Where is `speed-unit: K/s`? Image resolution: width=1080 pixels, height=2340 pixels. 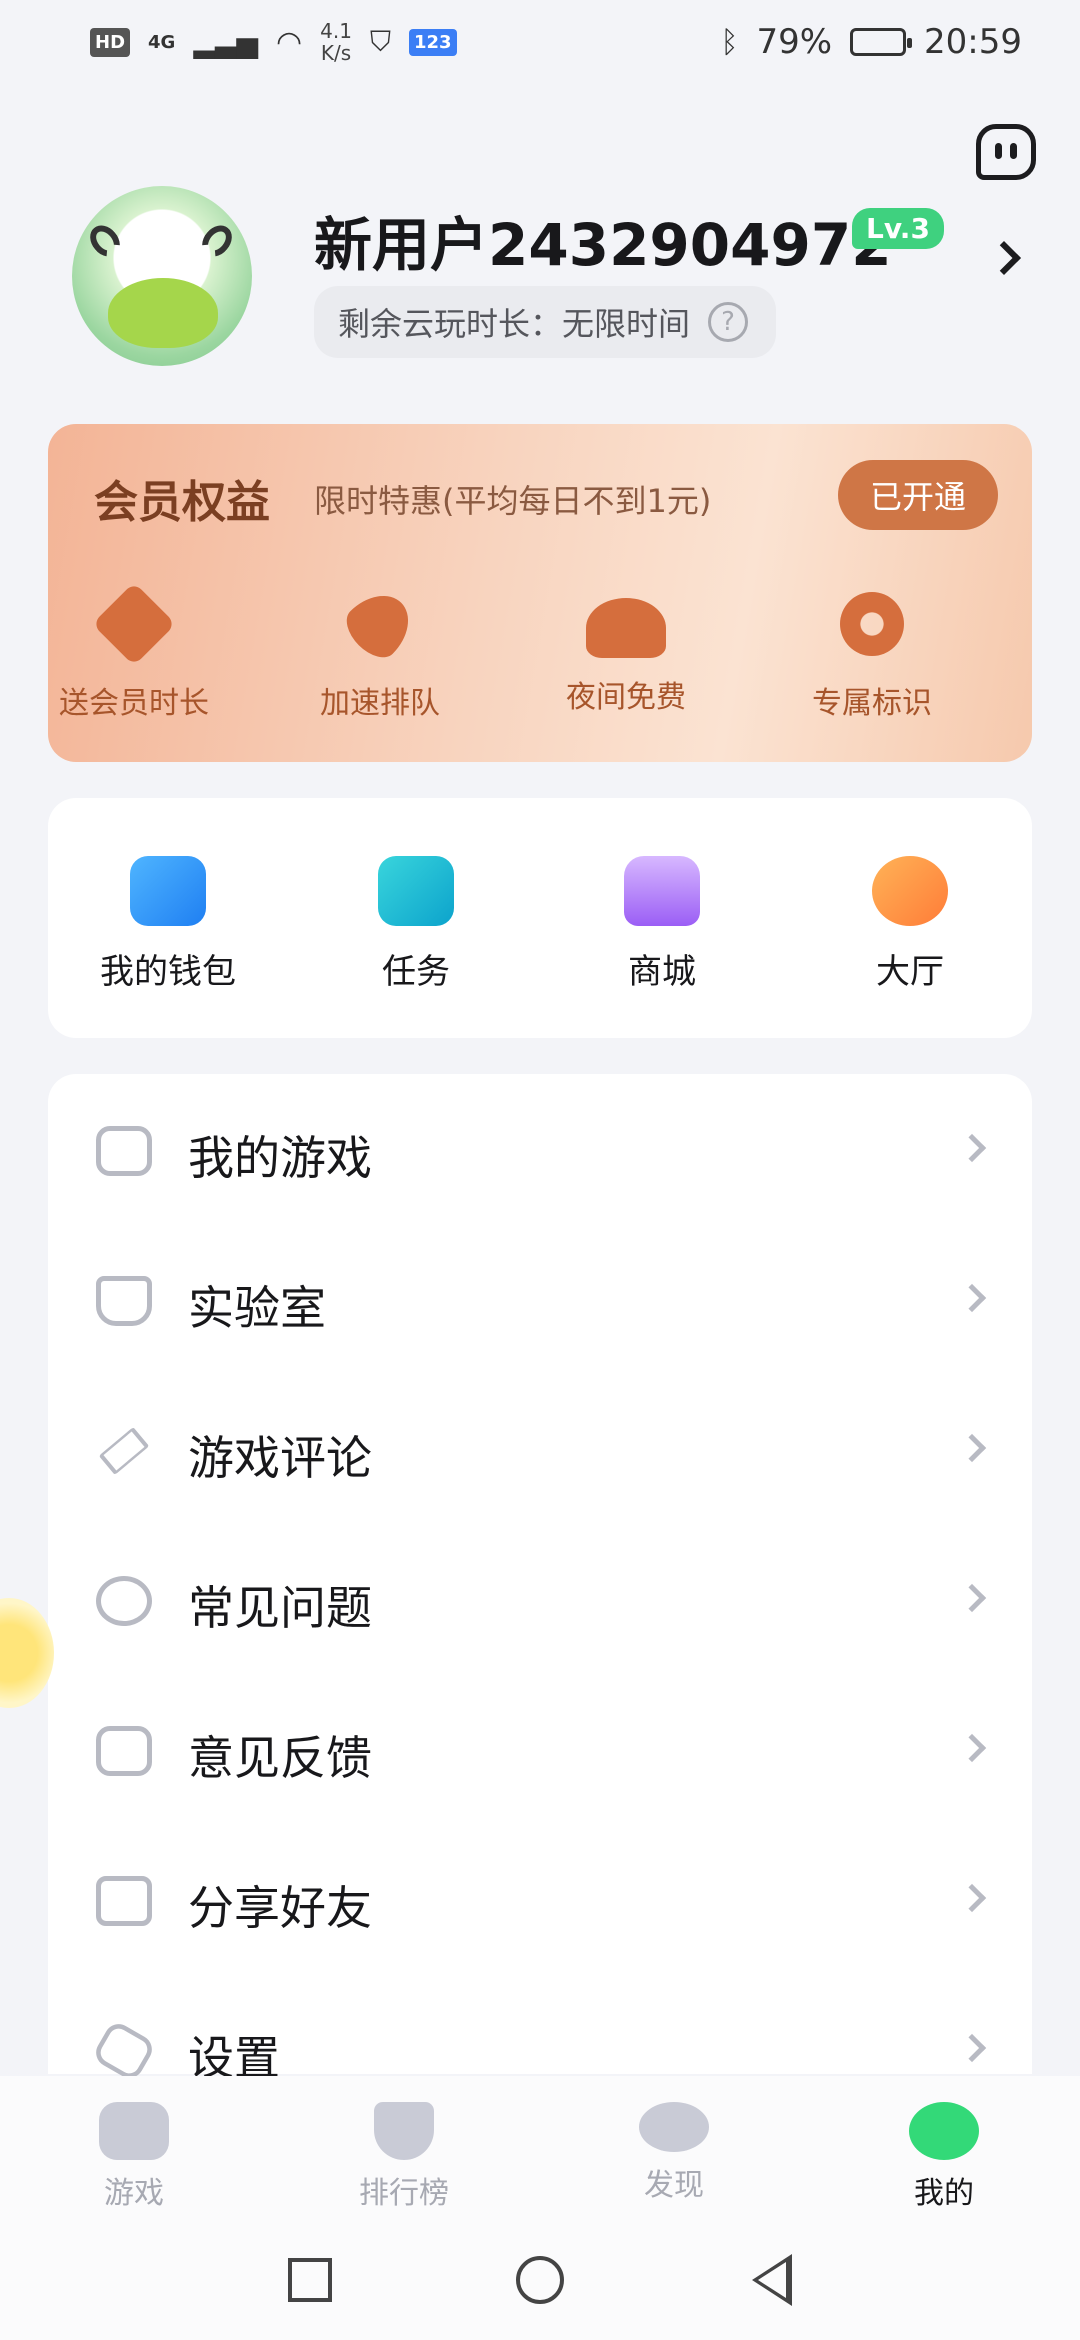
speed-unit: K/s is located at coordinates (336, 53).